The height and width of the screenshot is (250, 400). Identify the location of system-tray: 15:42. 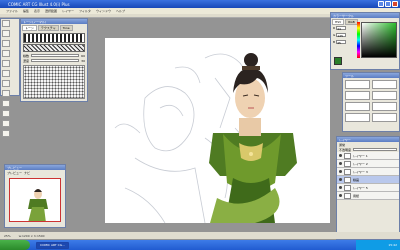
(378, 245).